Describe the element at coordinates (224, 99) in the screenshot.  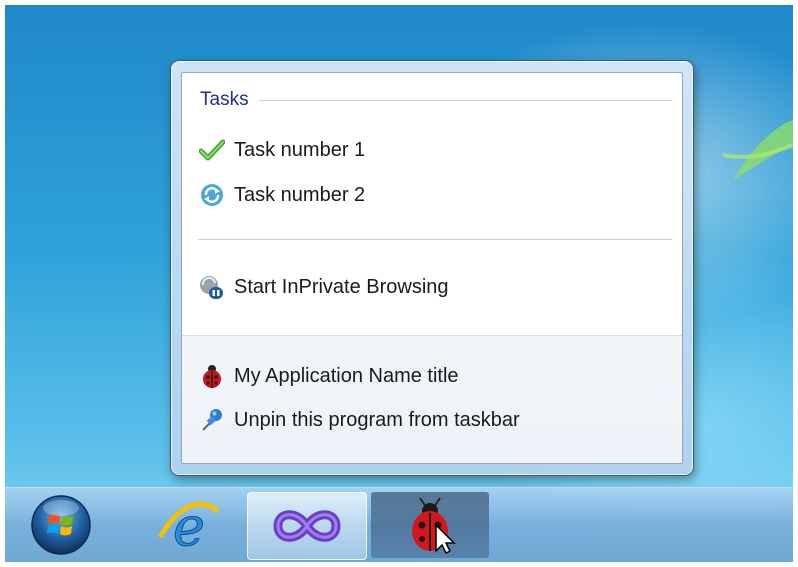
I see `tasks-header: Tasks` at that location.